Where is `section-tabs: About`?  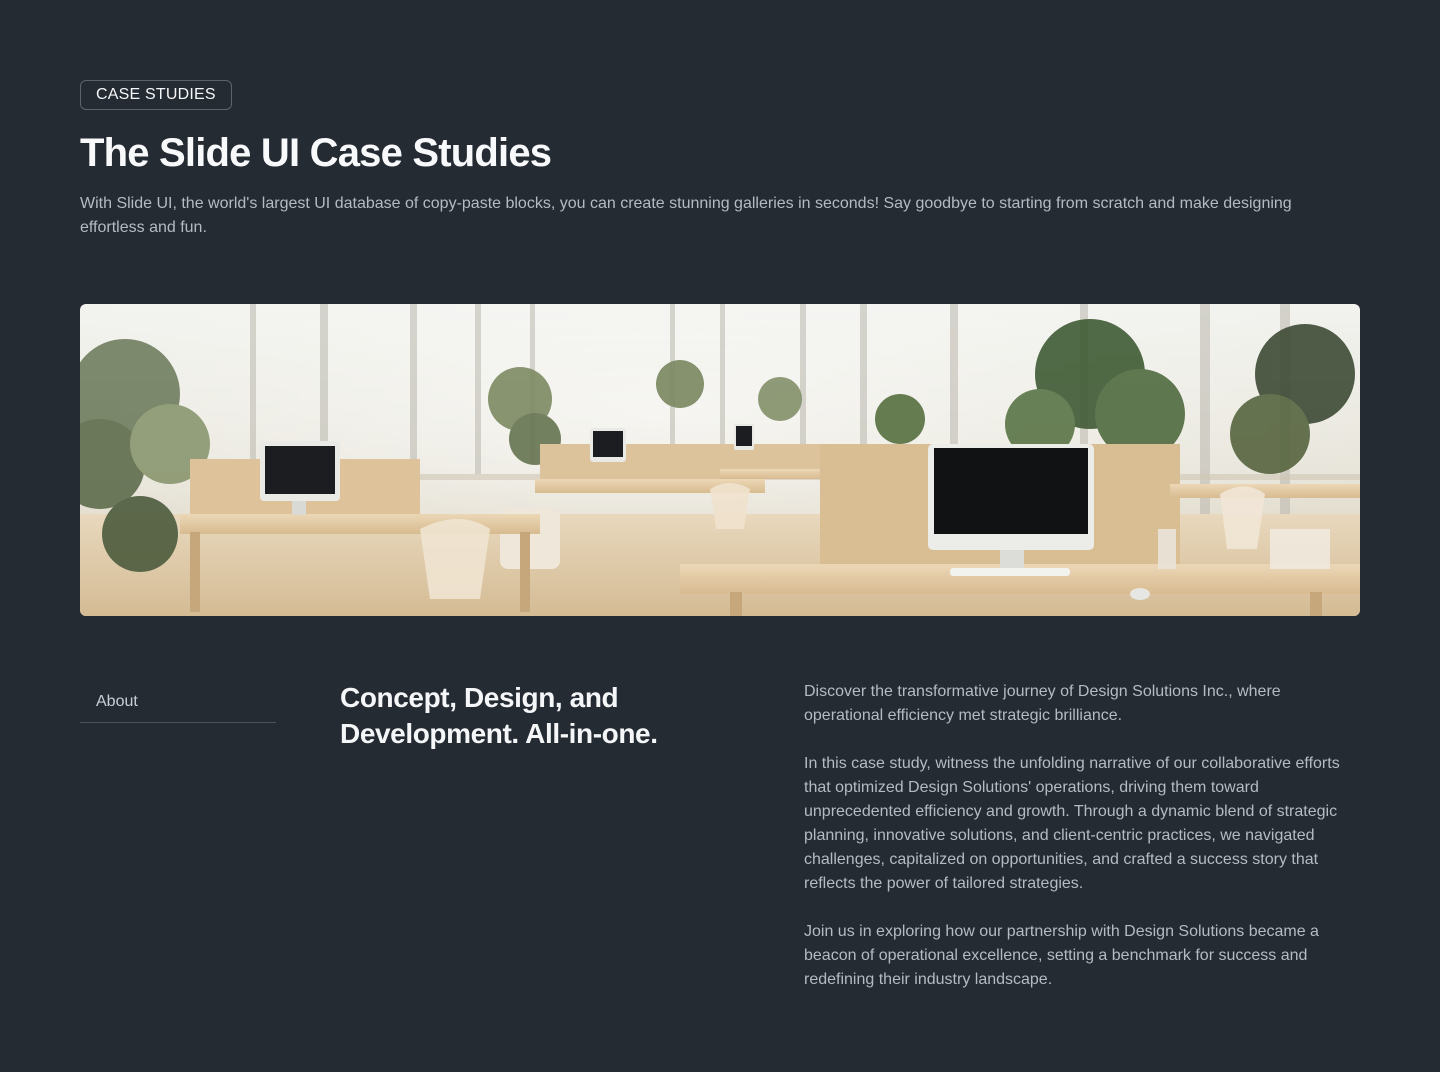 section-tabs: About is located at coordinates (178, 701).